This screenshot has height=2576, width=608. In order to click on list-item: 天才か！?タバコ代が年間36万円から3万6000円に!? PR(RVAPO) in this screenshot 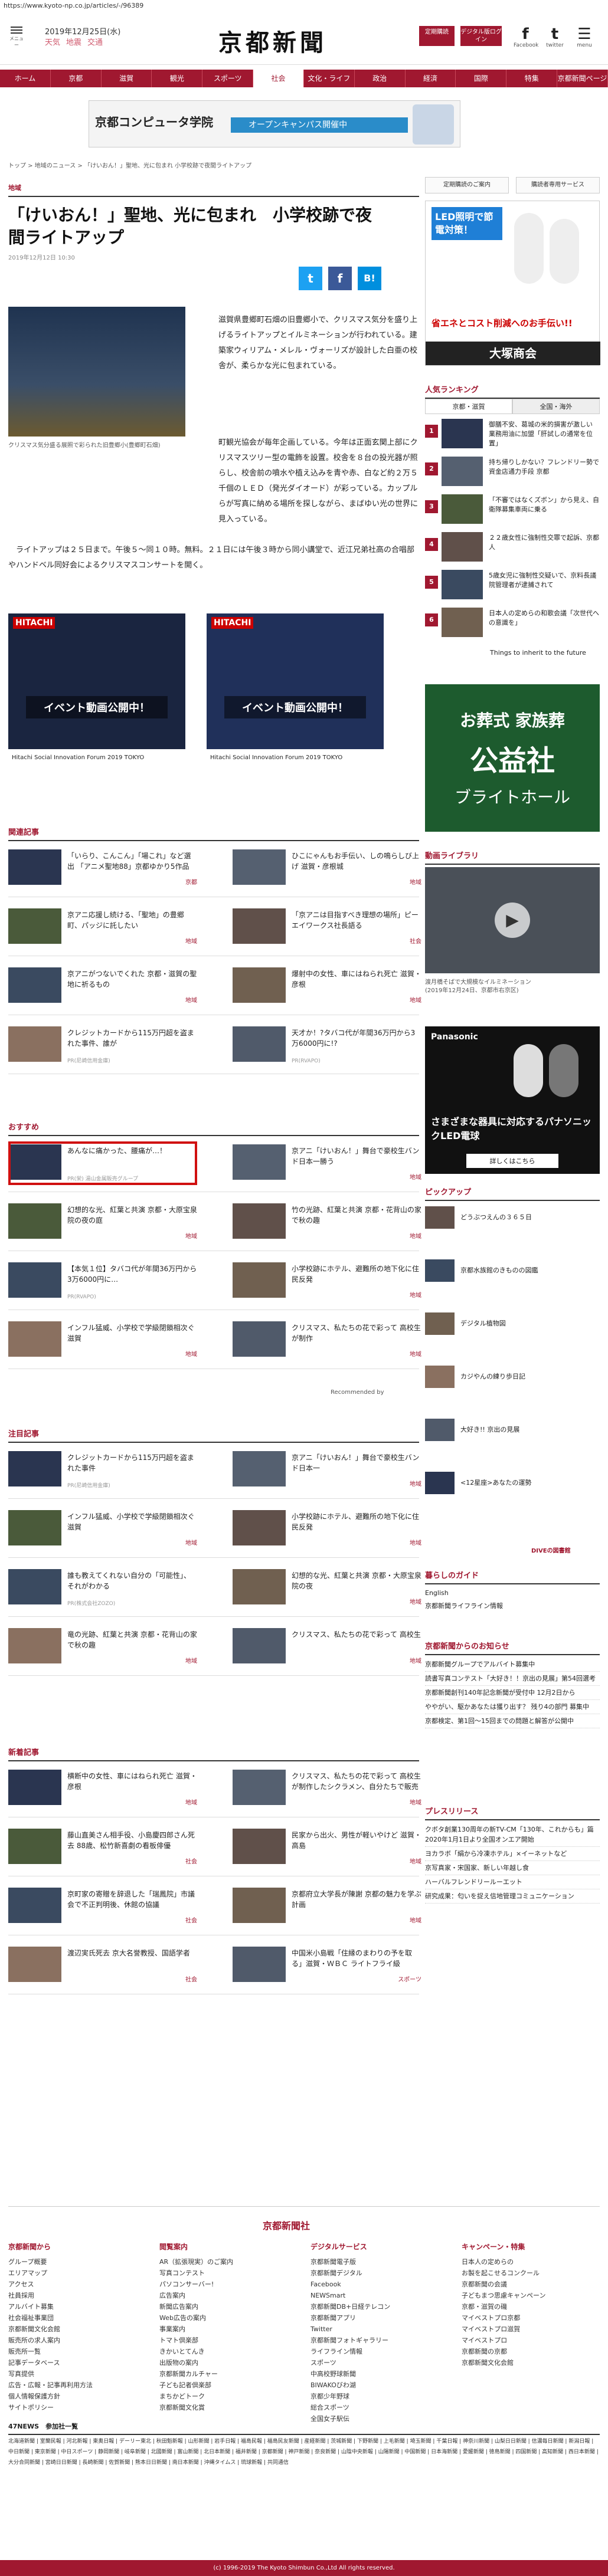, I will do `click(327, 1045)`.